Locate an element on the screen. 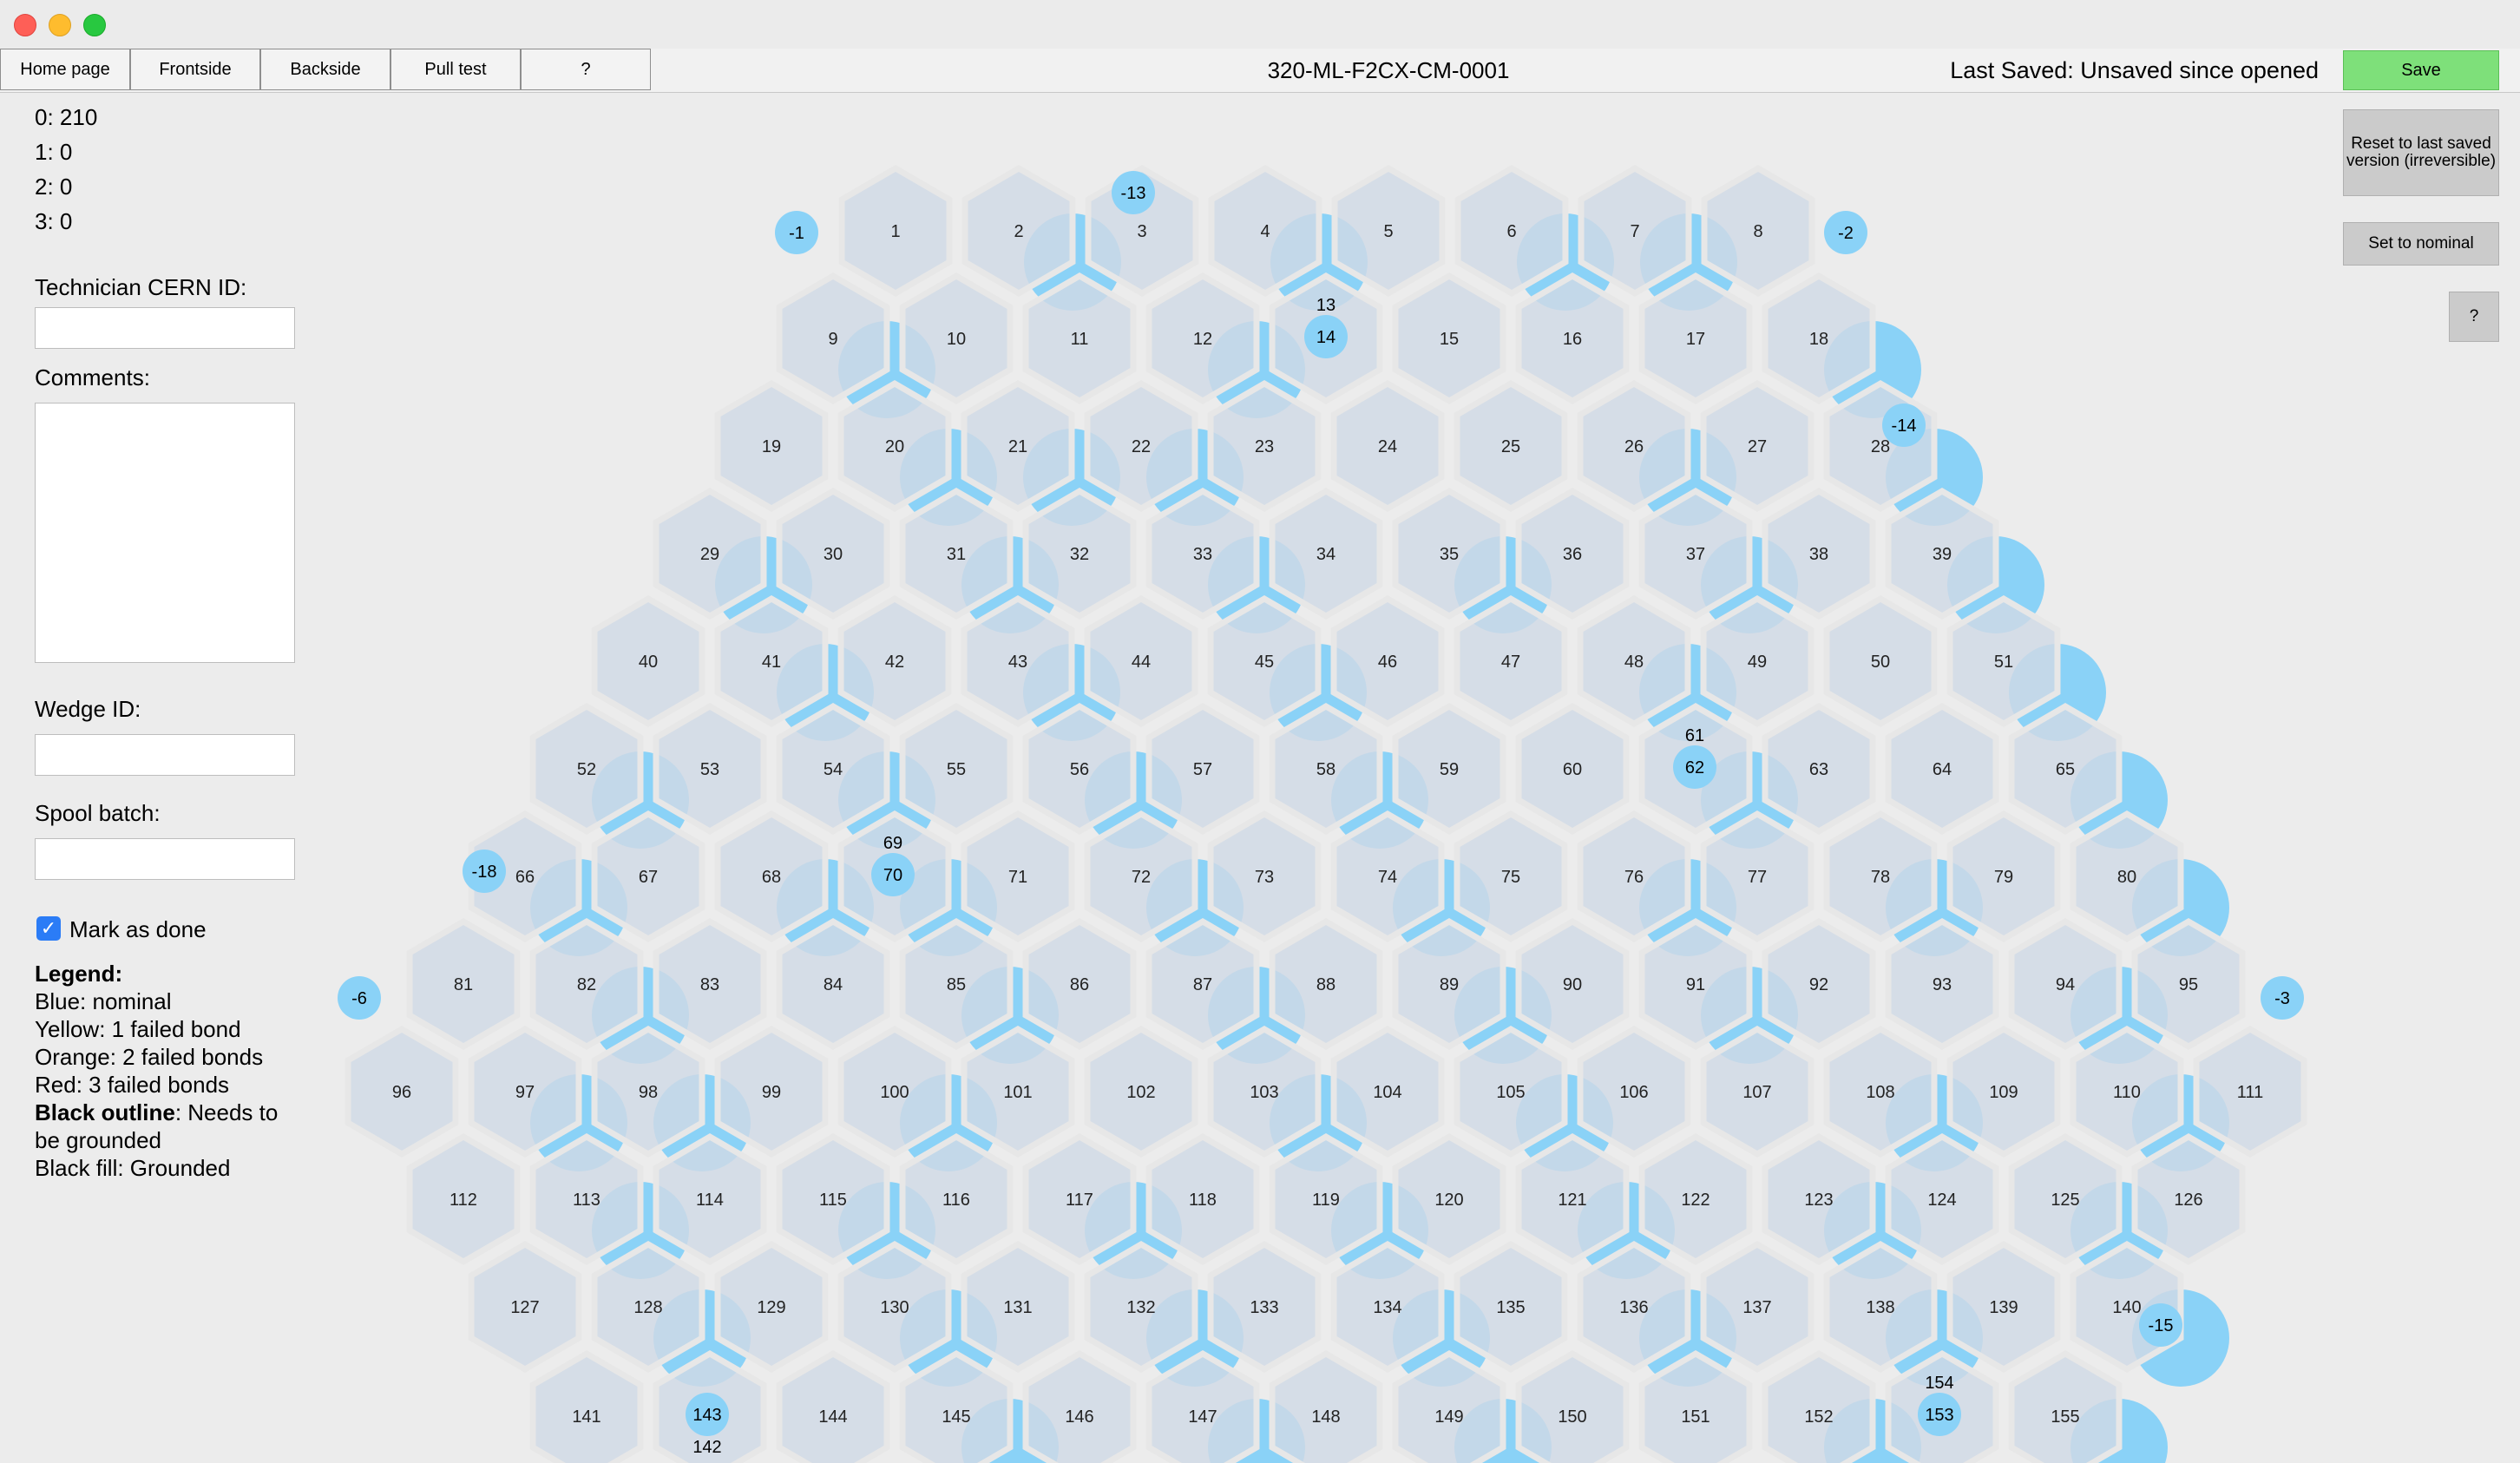 Image resolution: width=2520 pixels, height=1463 pixels. hex-label: 66 is located at coordinates (525, 877).